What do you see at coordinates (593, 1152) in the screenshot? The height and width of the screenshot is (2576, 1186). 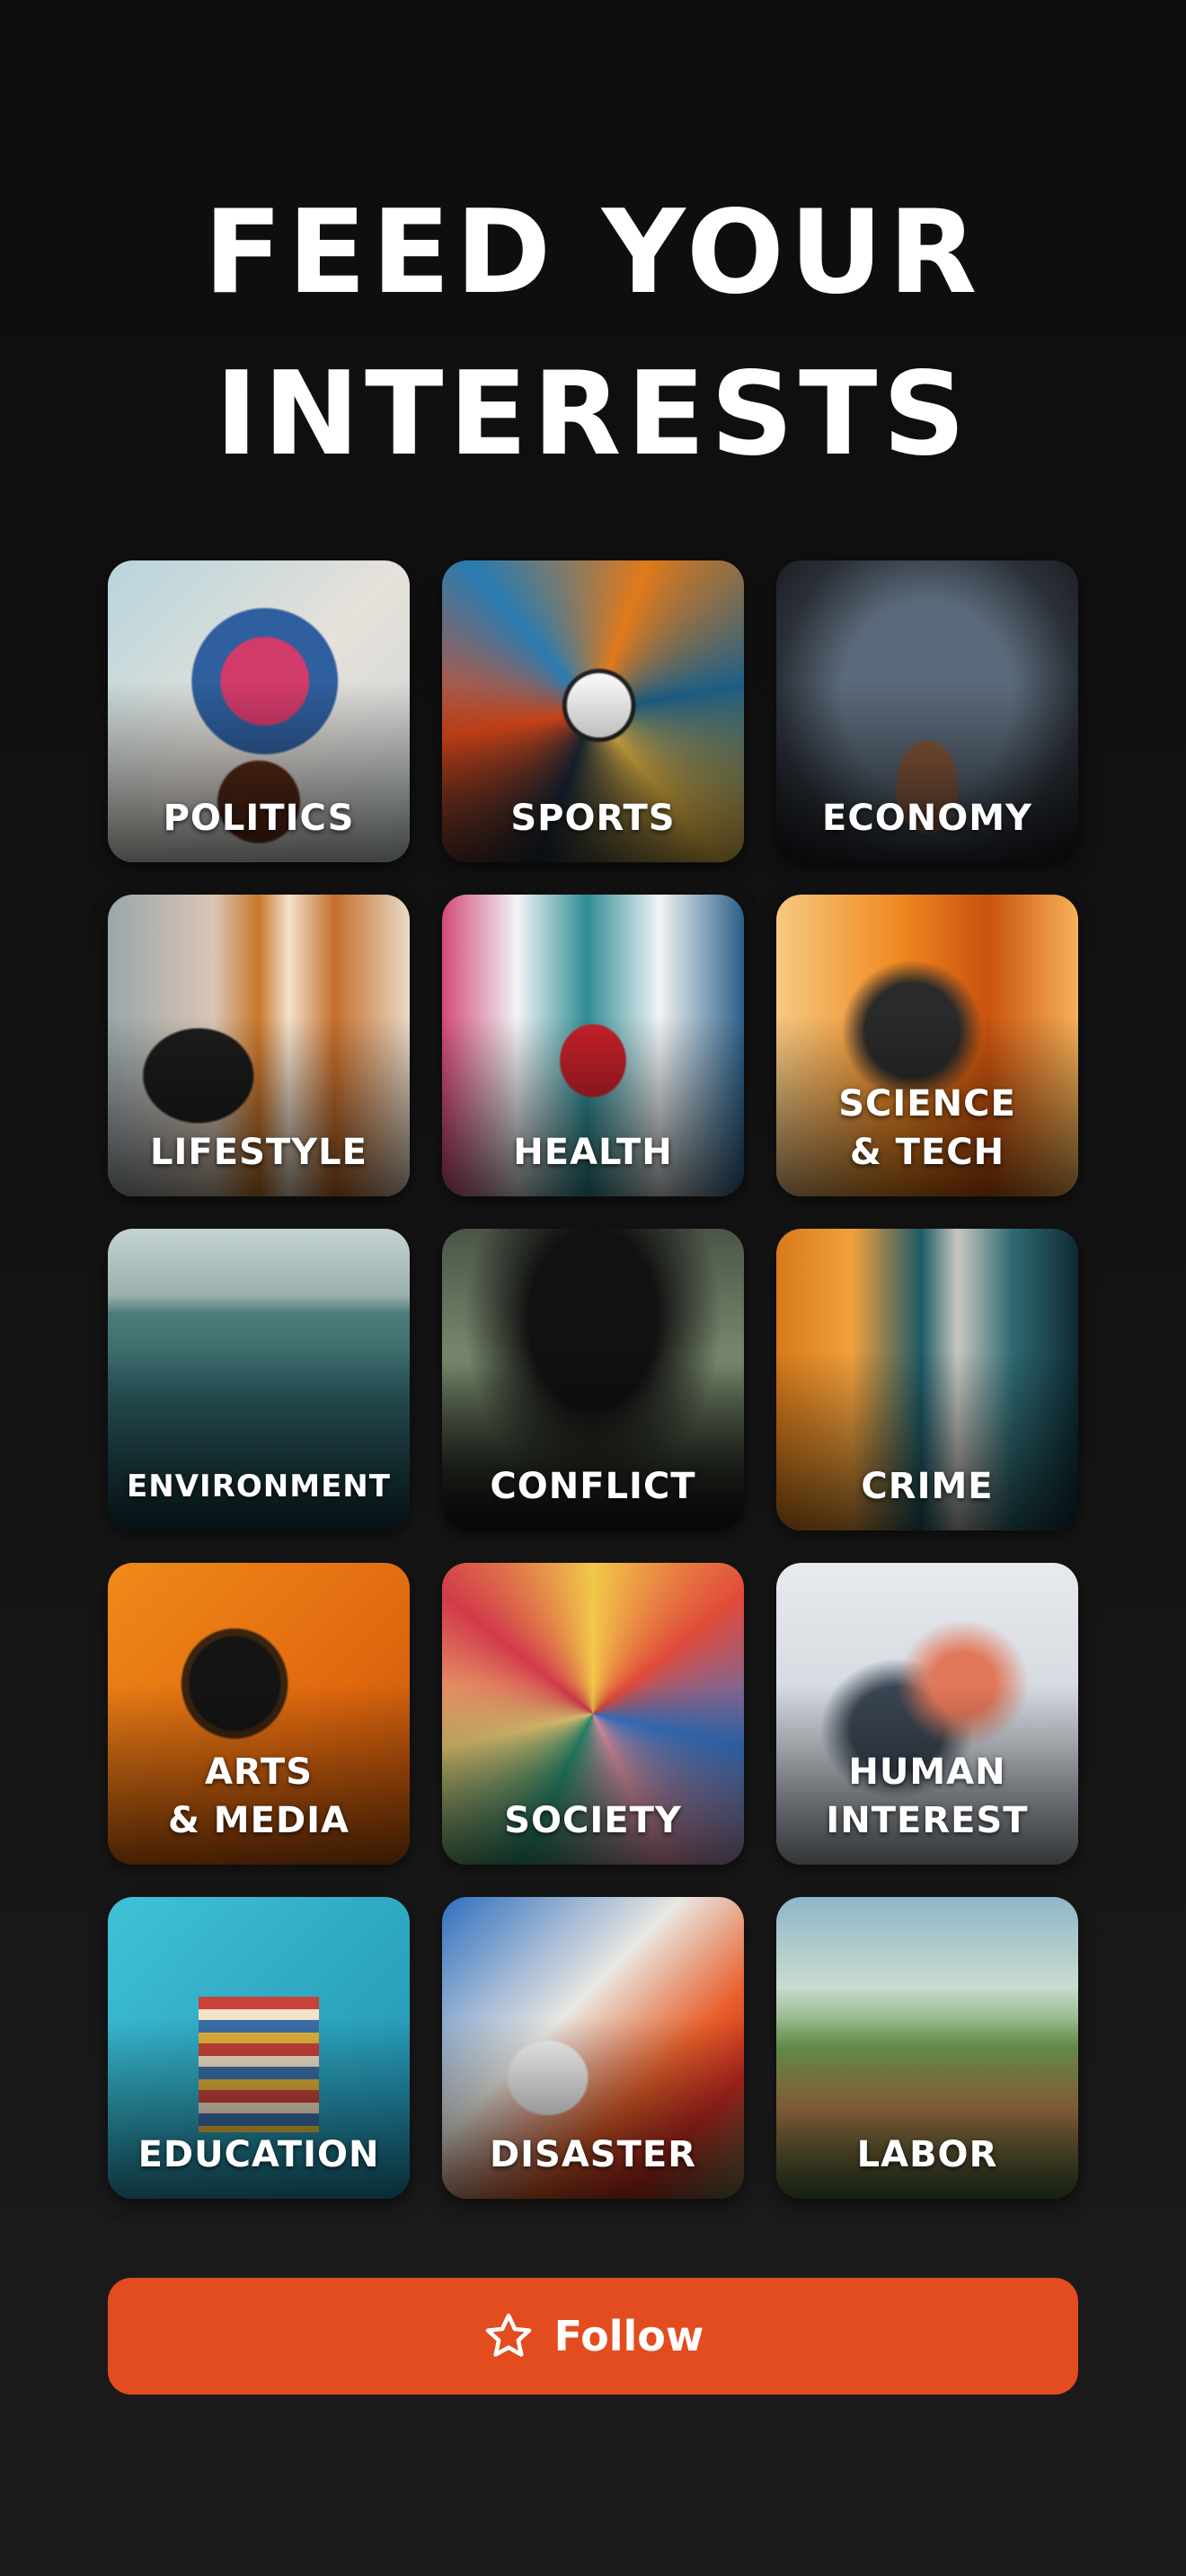 I see `interest-label: HEALTH` at bounding box center [593, 1152].